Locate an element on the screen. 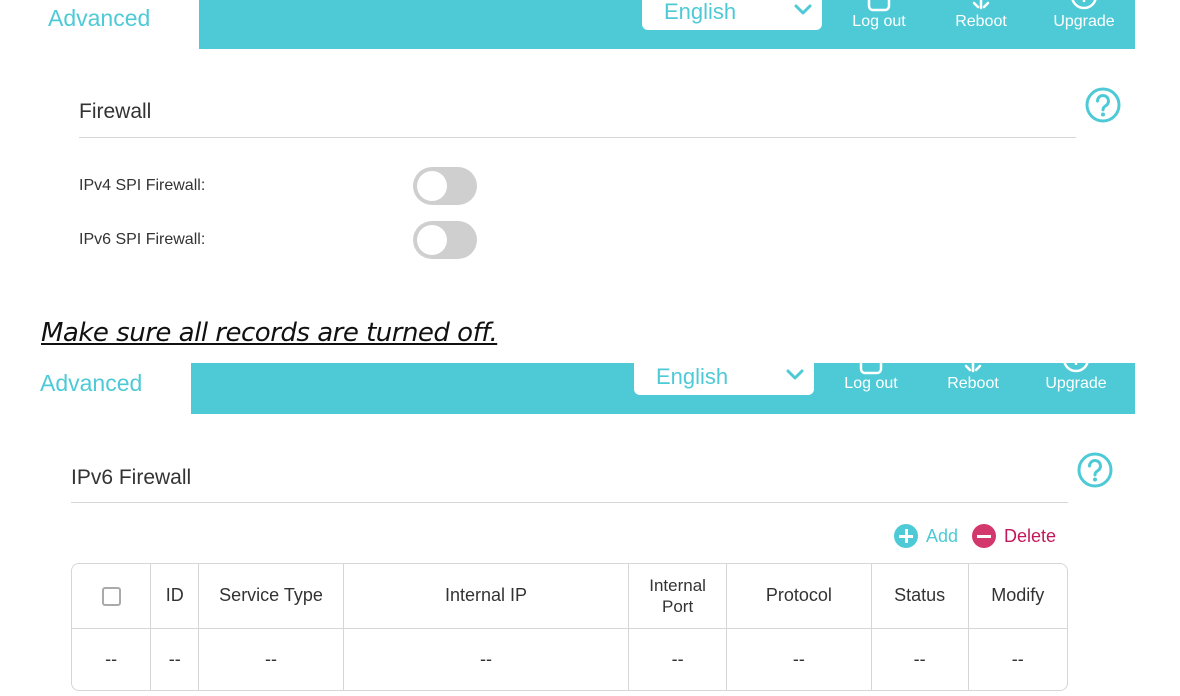 This screenshot has height=696, width=1180. column-header-modify: Modify is located at coordinates (1018, 595).